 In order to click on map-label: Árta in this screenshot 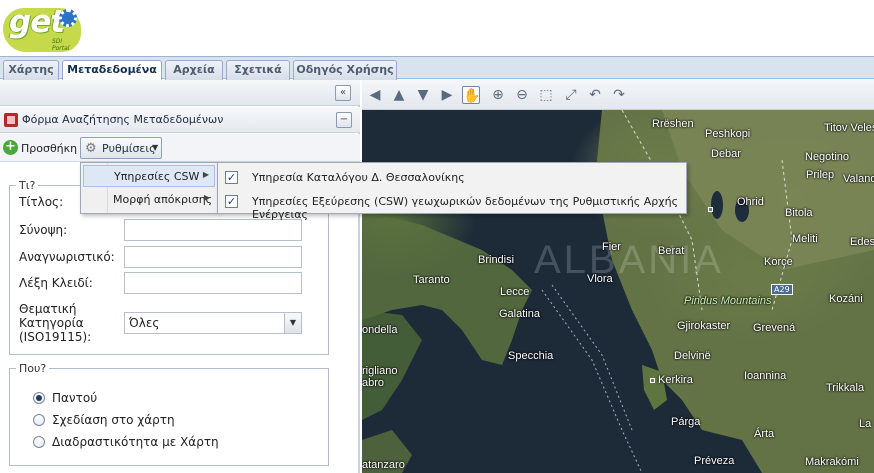, I will do `click(764, 434)`.